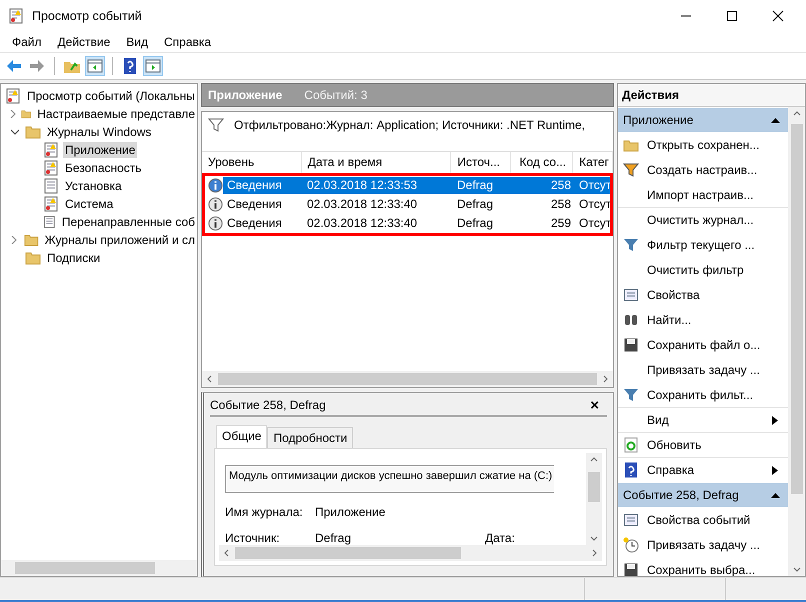  I want to click on tree-item: Система, so click(99, 204).